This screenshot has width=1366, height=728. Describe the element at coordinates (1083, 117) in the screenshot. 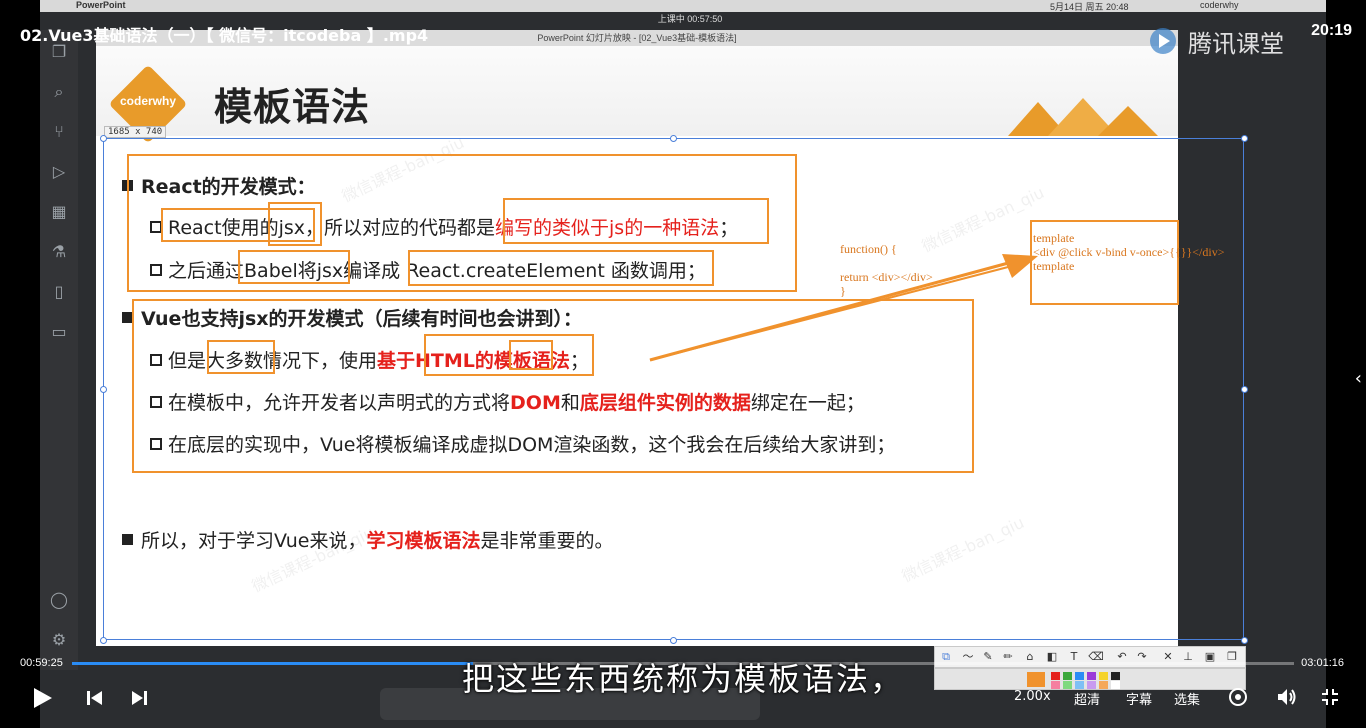

I see `decorative-peaks-icon` at that location.